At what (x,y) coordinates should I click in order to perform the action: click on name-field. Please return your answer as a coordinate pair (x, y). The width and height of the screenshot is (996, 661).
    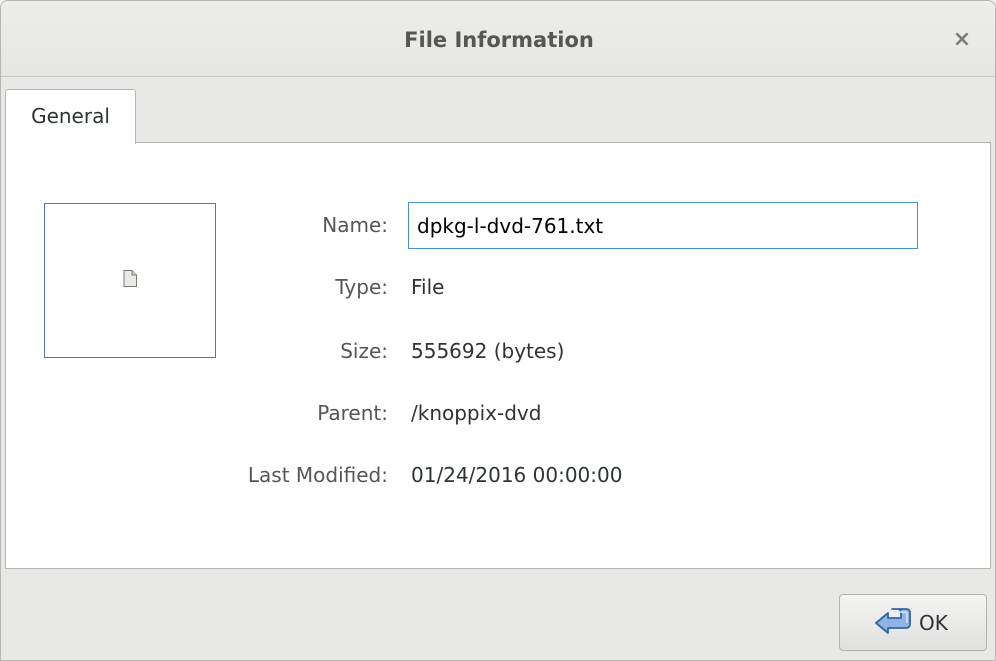
    Looking at the image, I should click on (663, 225).